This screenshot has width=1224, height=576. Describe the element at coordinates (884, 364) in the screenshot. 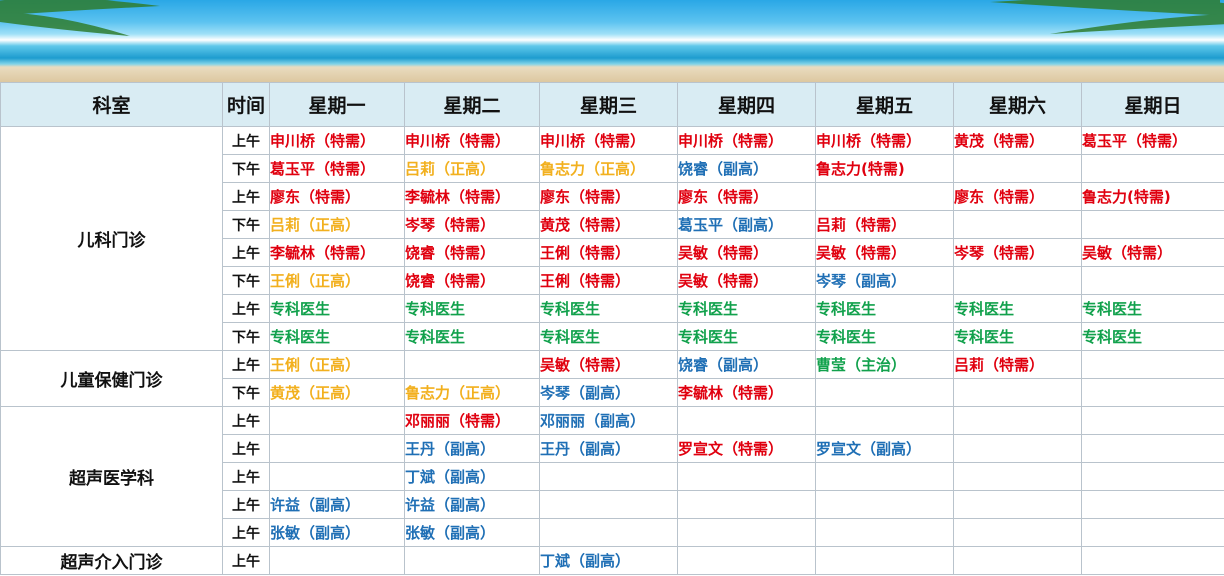

I see `doctor-cell: 曹莹（主治）` at that location.